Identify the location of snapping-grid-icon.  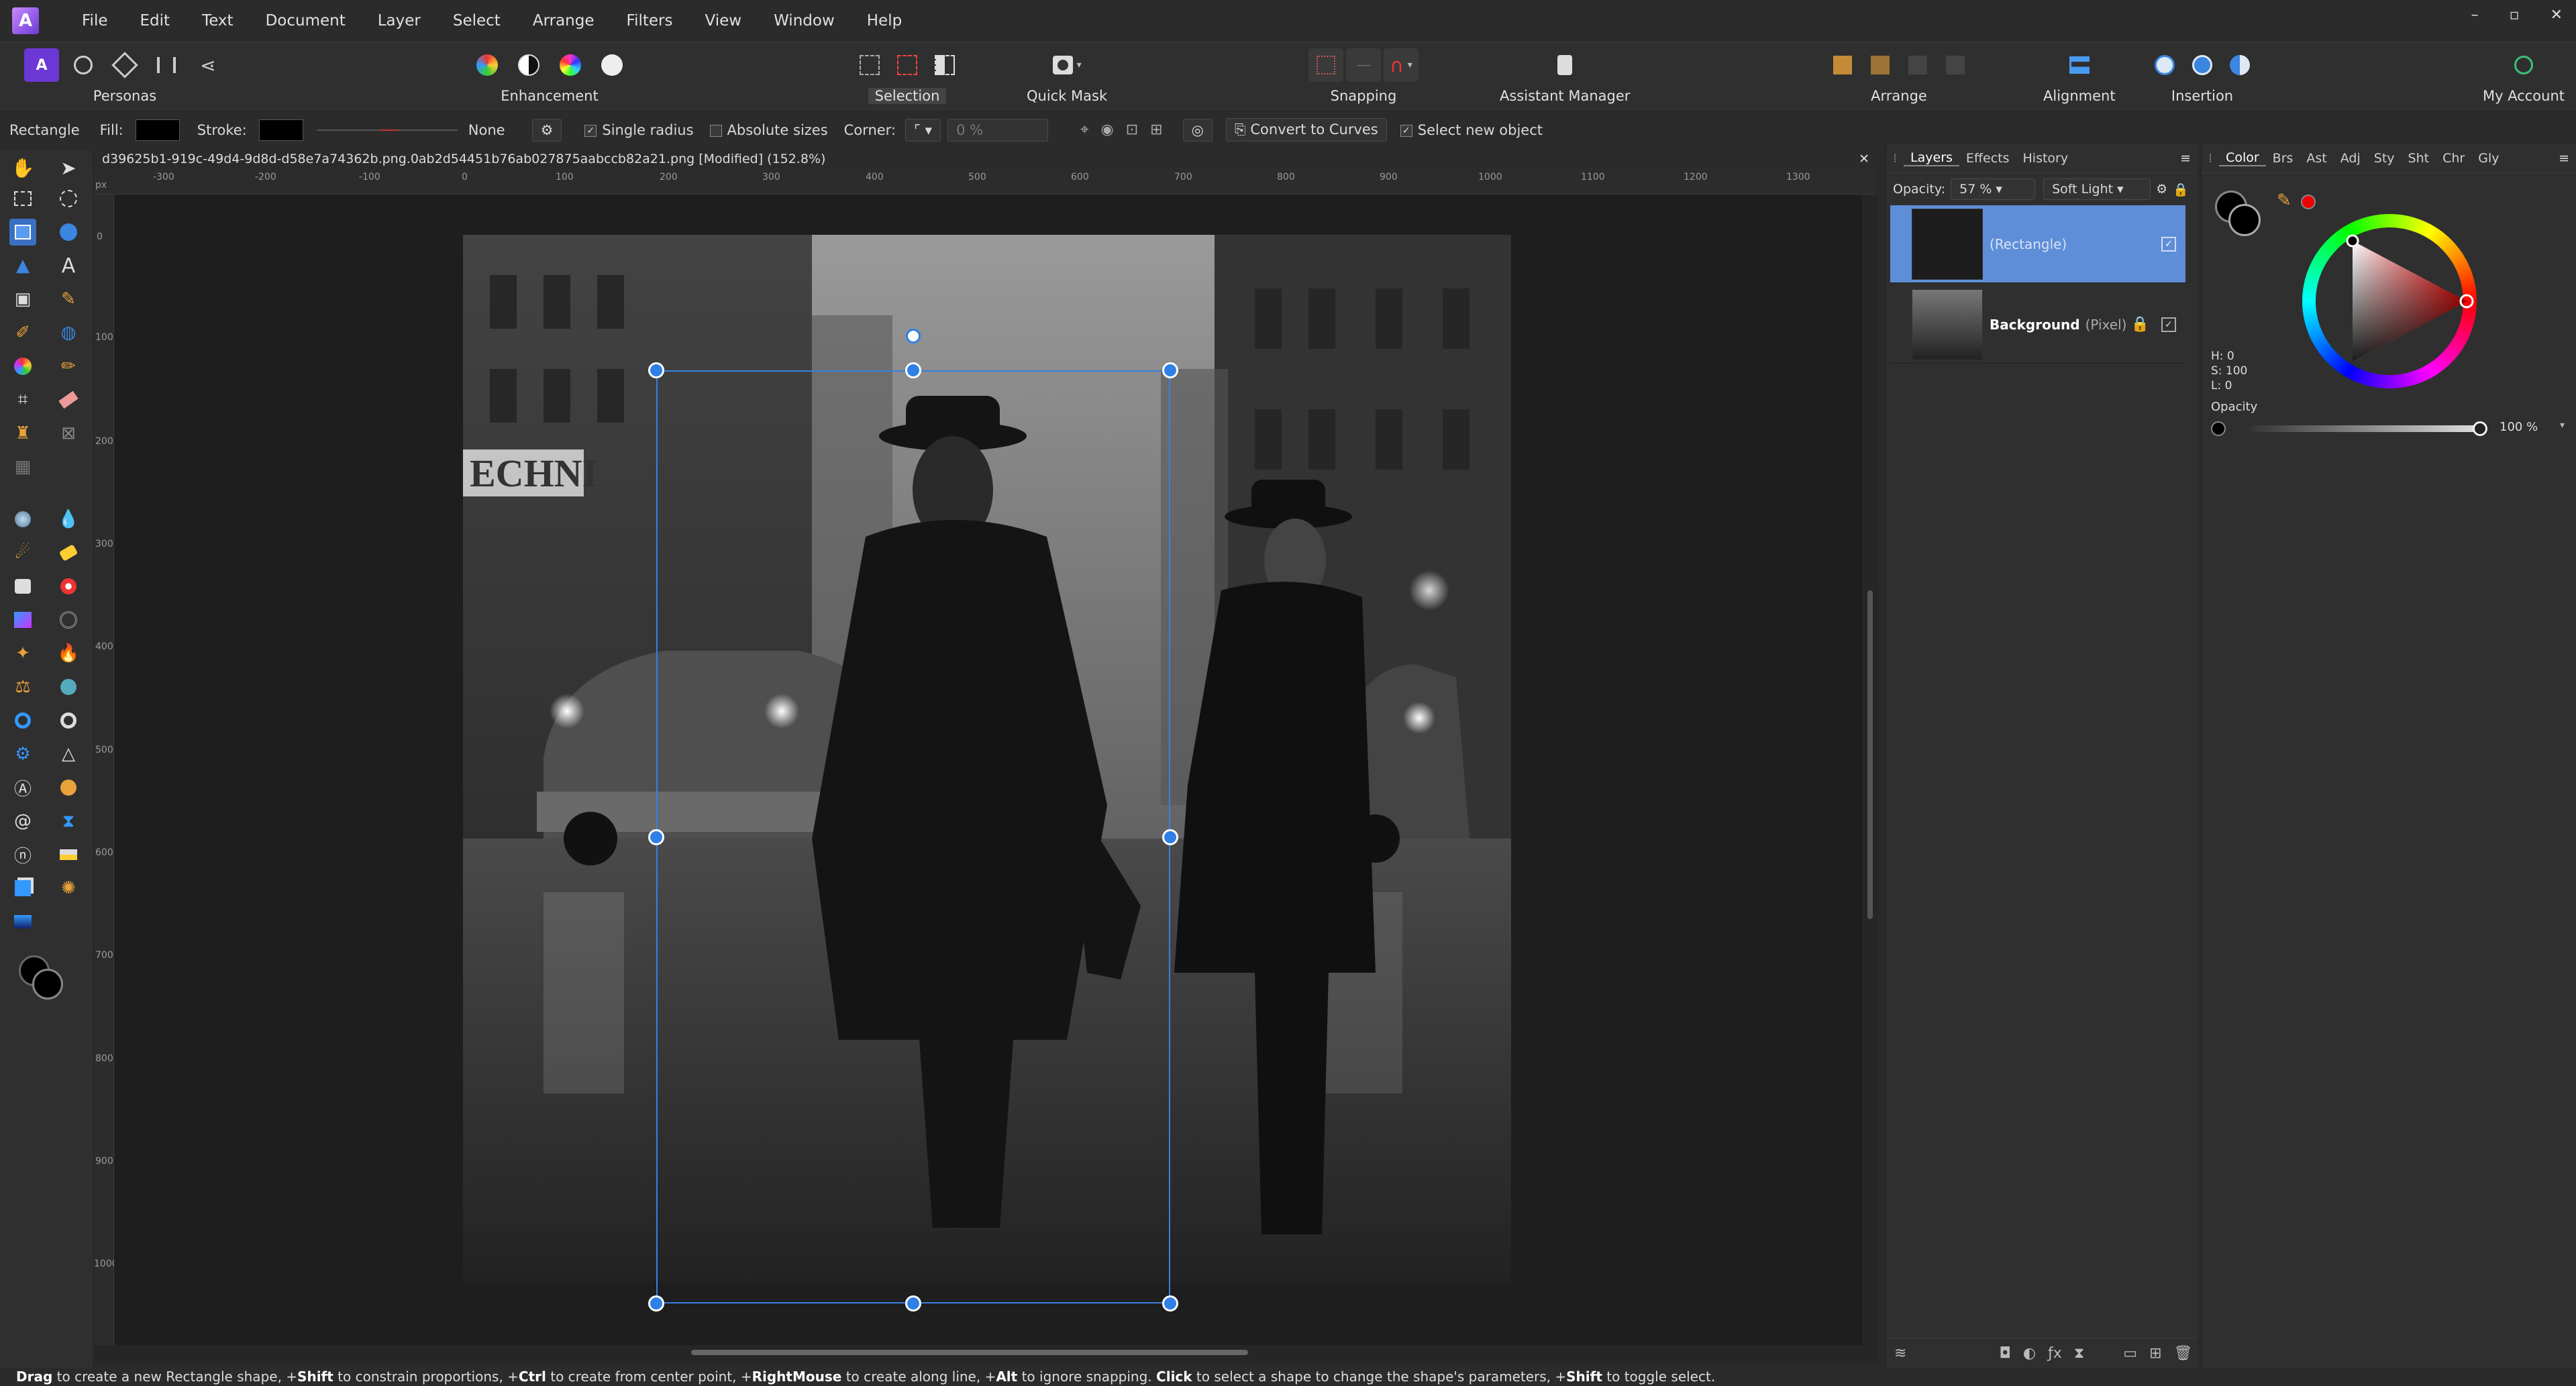
(1325, 65).